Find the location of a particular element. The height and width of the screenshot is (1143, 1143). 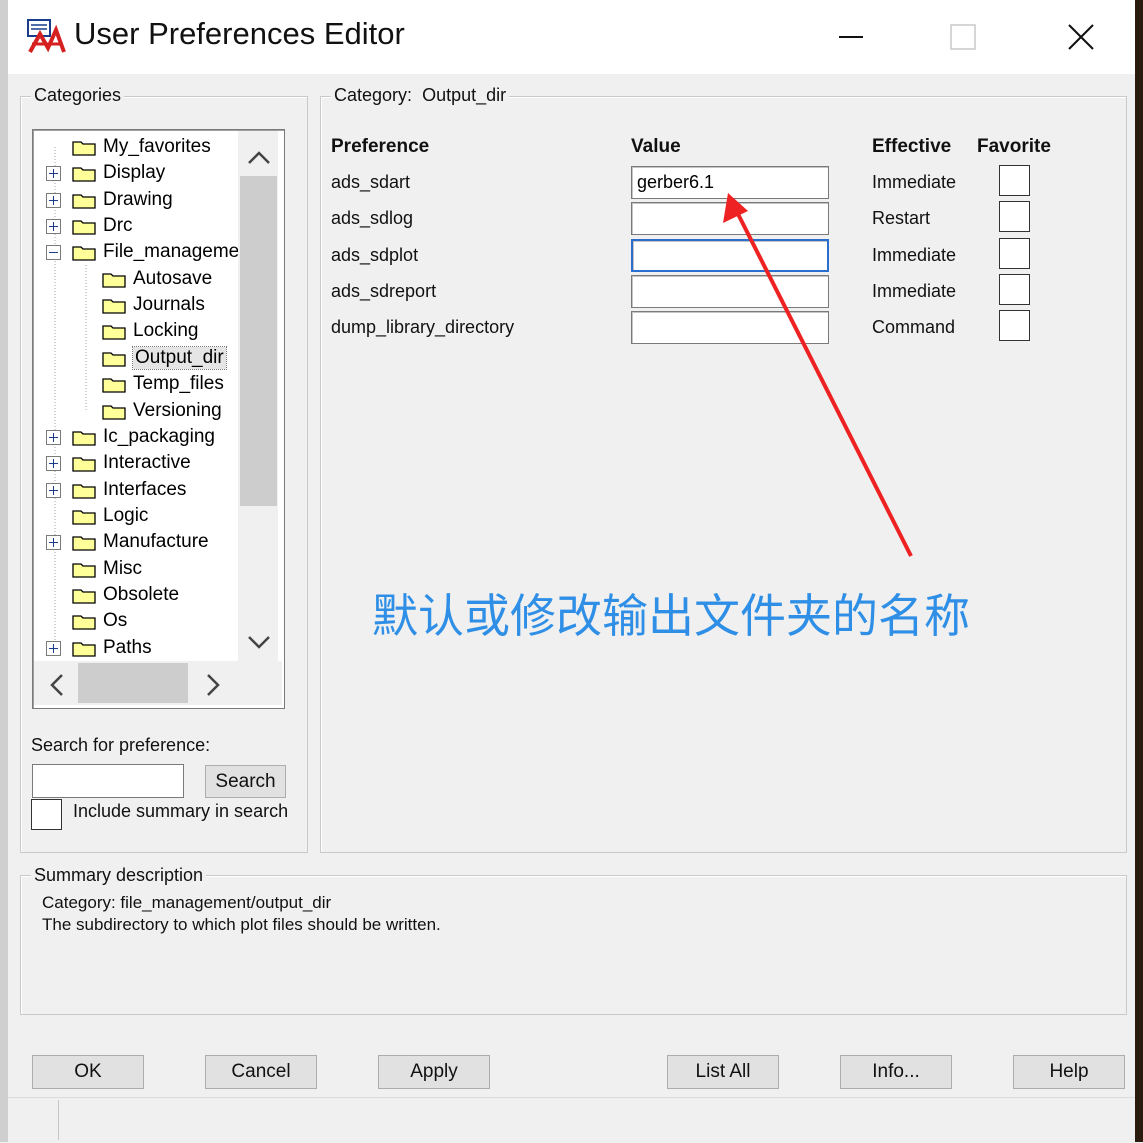

include-summary-label: Include summary in search is located at coordinates (181, 811).